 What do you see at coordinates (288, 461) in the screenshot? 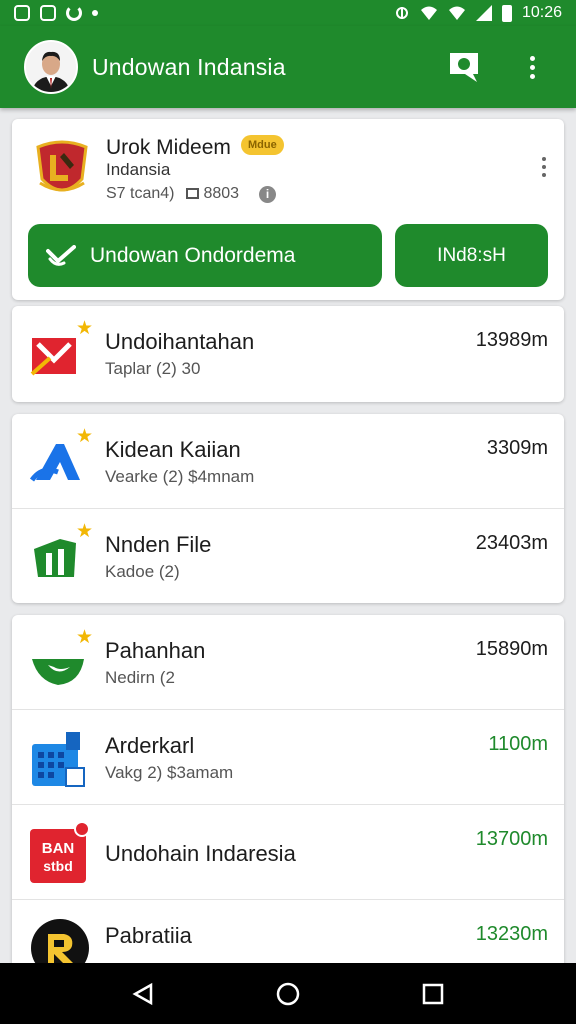
I see `list-item: ★ Kidean Kaiian Vearke (2) $4mnam 3309m` at bounding box center [288, 461].